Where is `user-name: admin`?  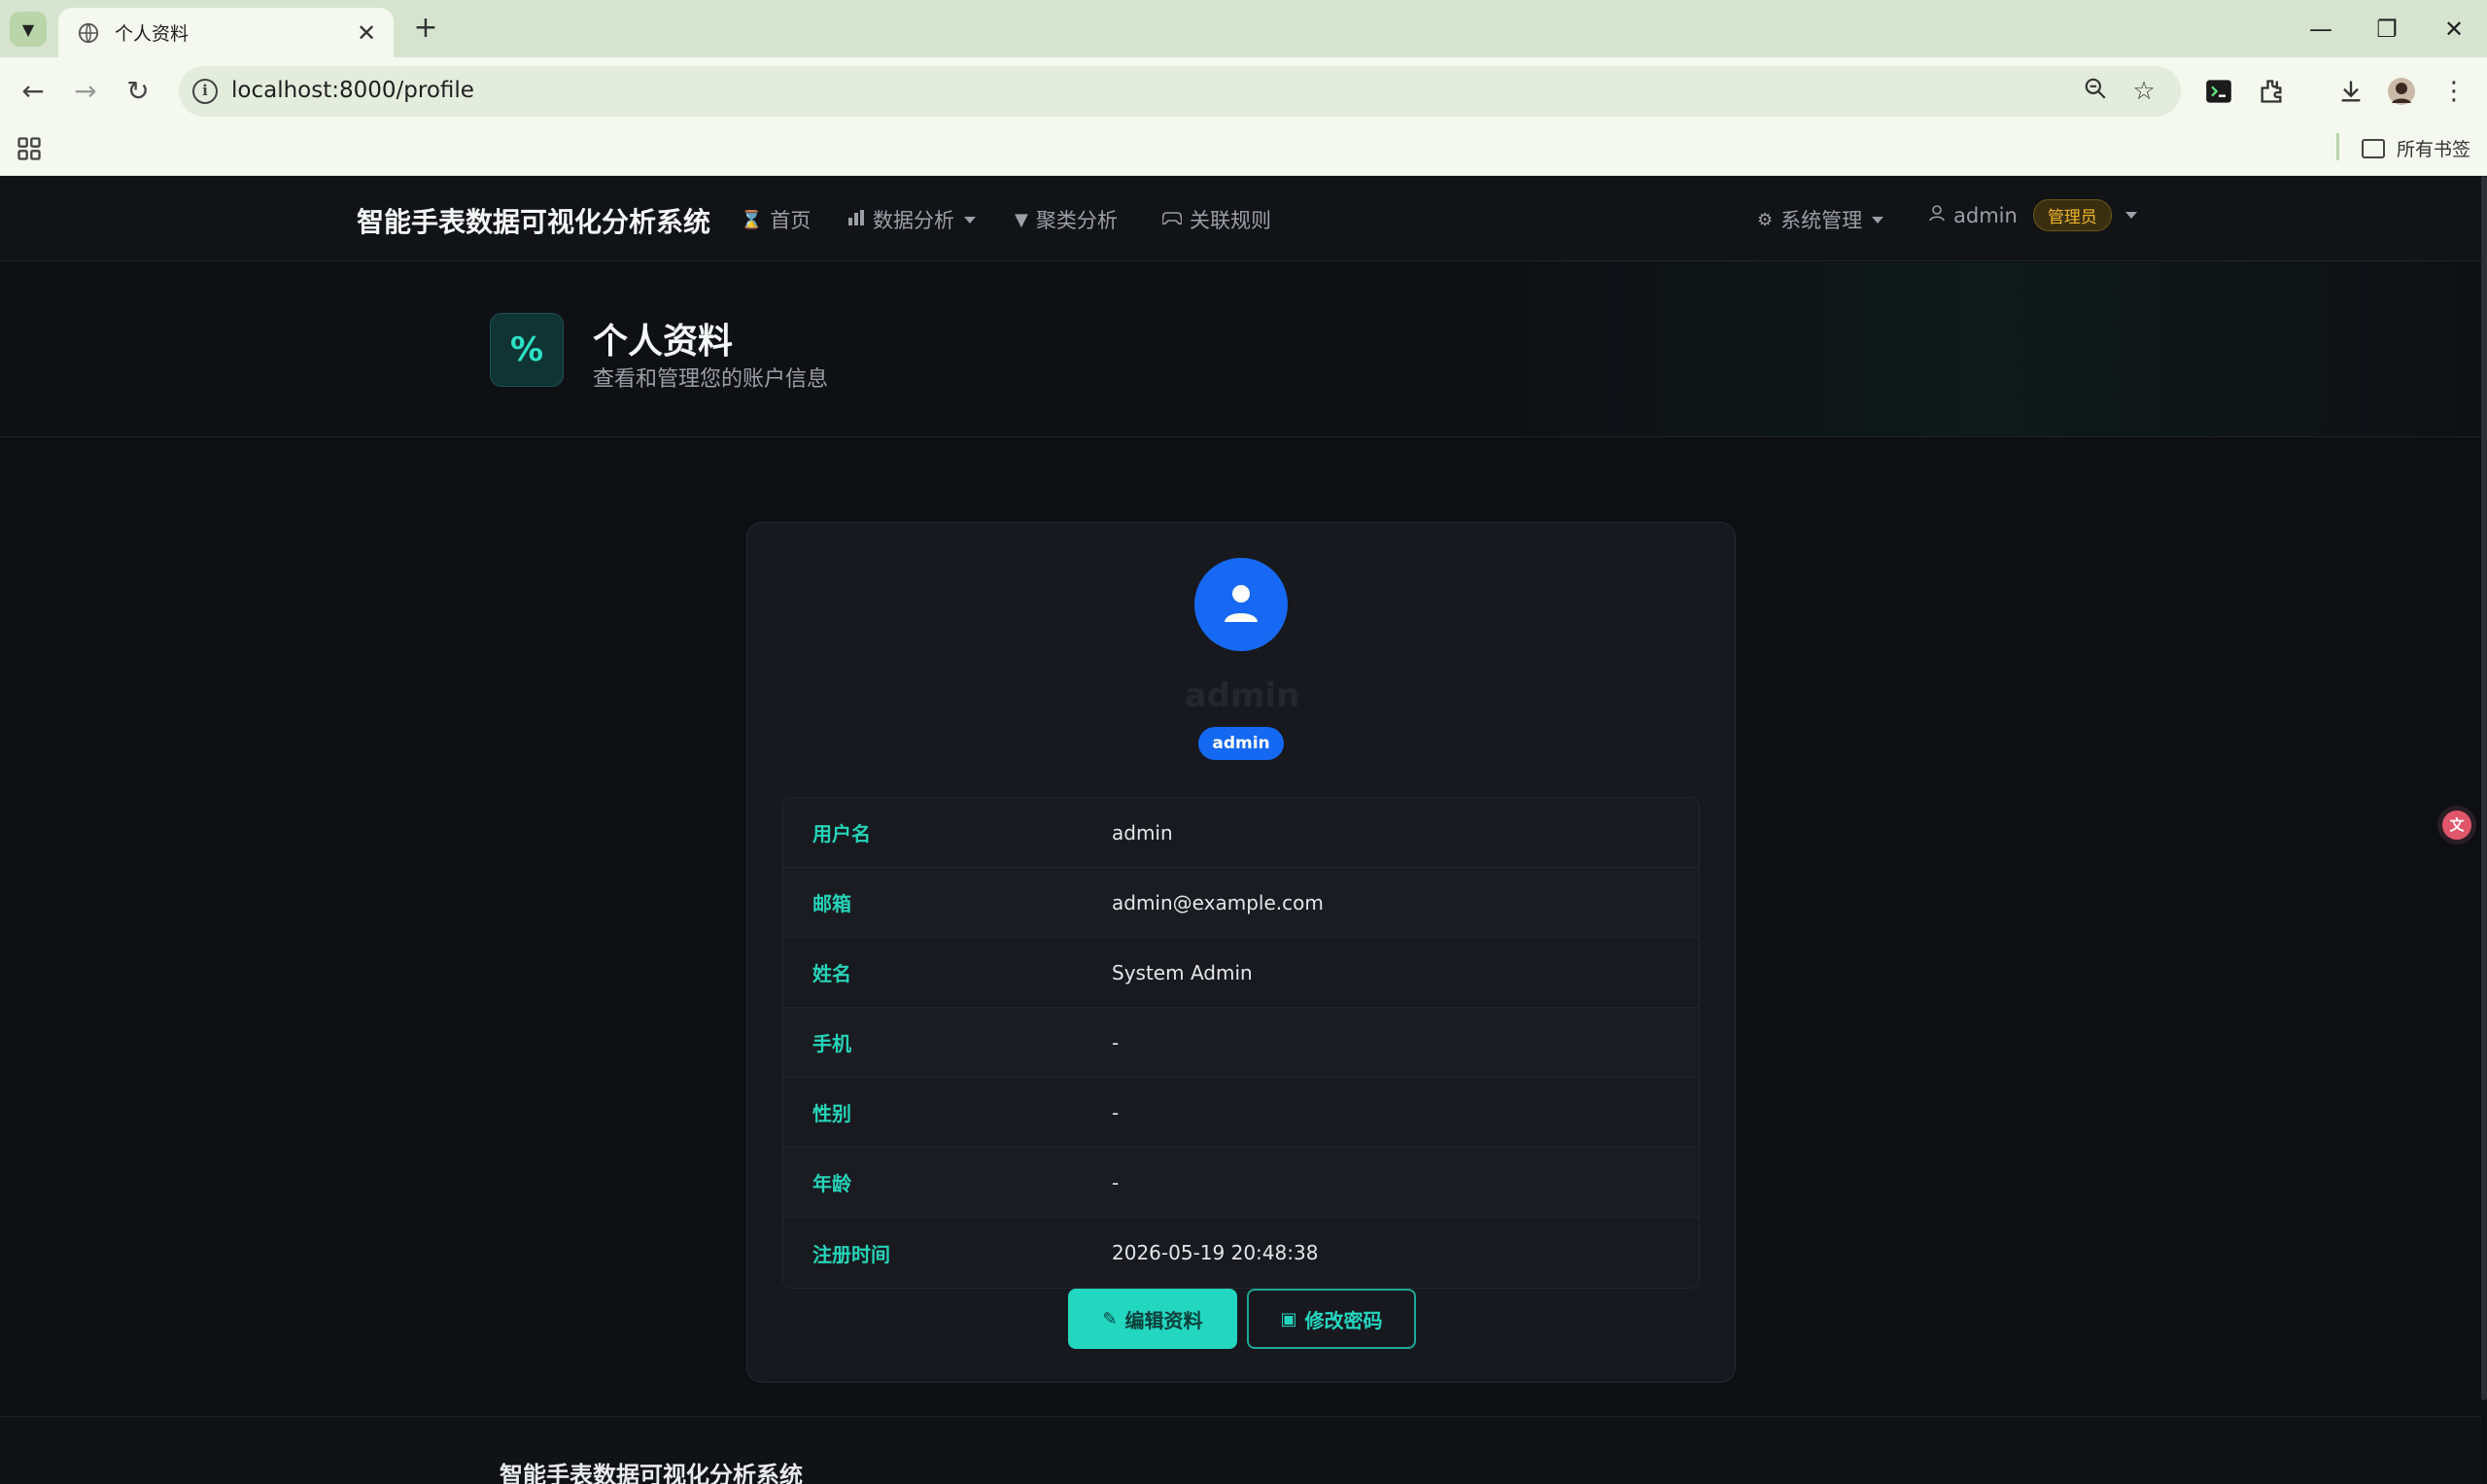
user-name: admin is located at coordinates (1986, 215).